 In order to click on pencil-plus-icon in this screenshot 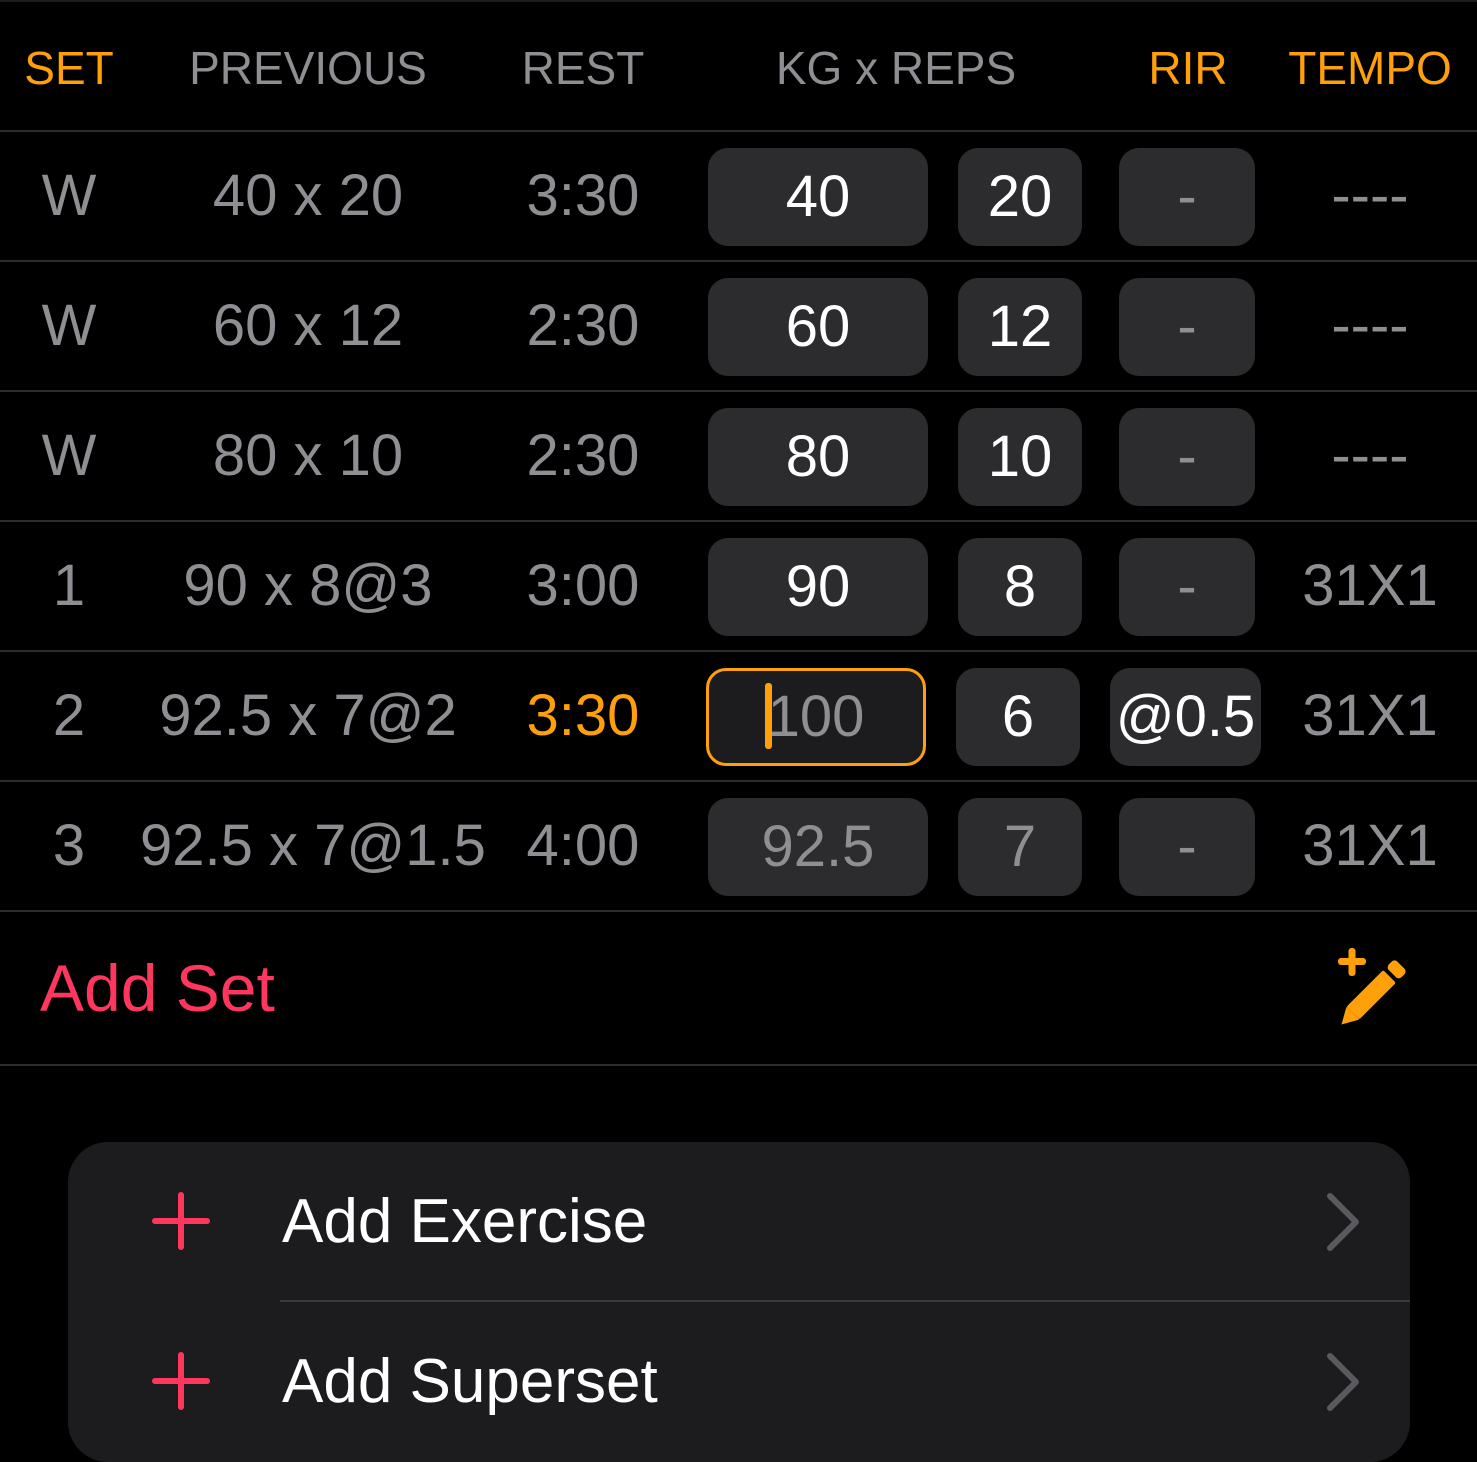, I will do `click(1373, 989)`.